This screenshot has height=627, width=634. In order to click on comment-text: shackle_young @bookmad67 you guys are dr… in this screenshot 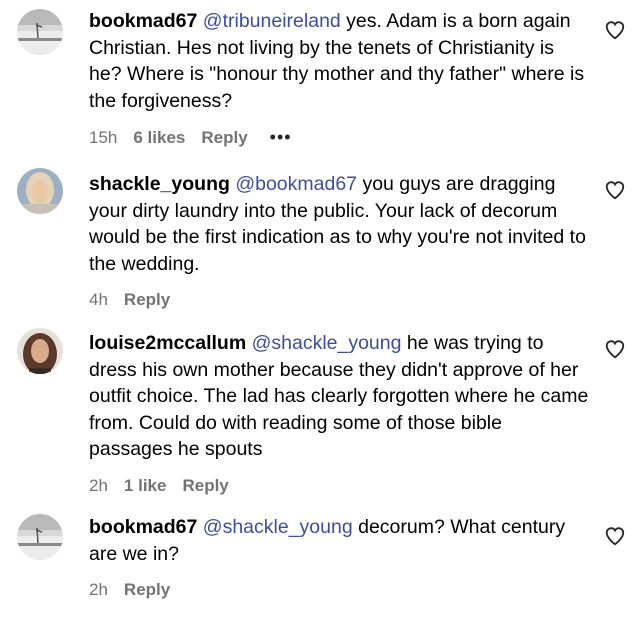, I will do `click(339, 224)`.